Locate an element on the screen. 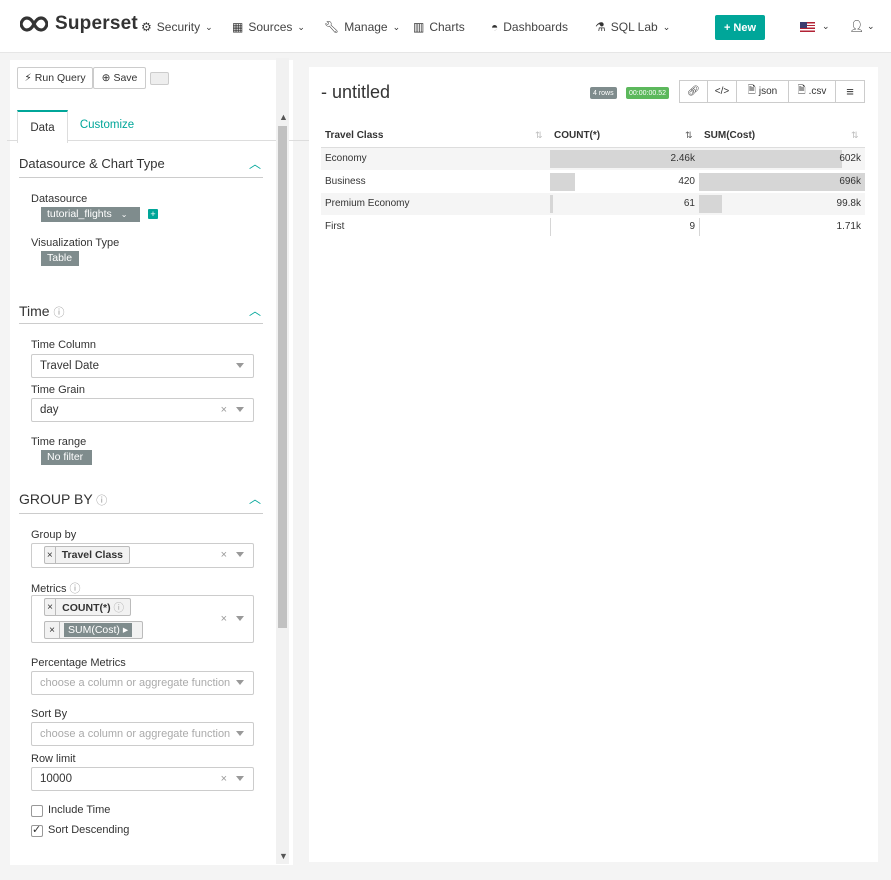 This screenshot has width=891, height=880. nav-sources: ▦ Sources ⌄ is located at coordinates (268, 27).